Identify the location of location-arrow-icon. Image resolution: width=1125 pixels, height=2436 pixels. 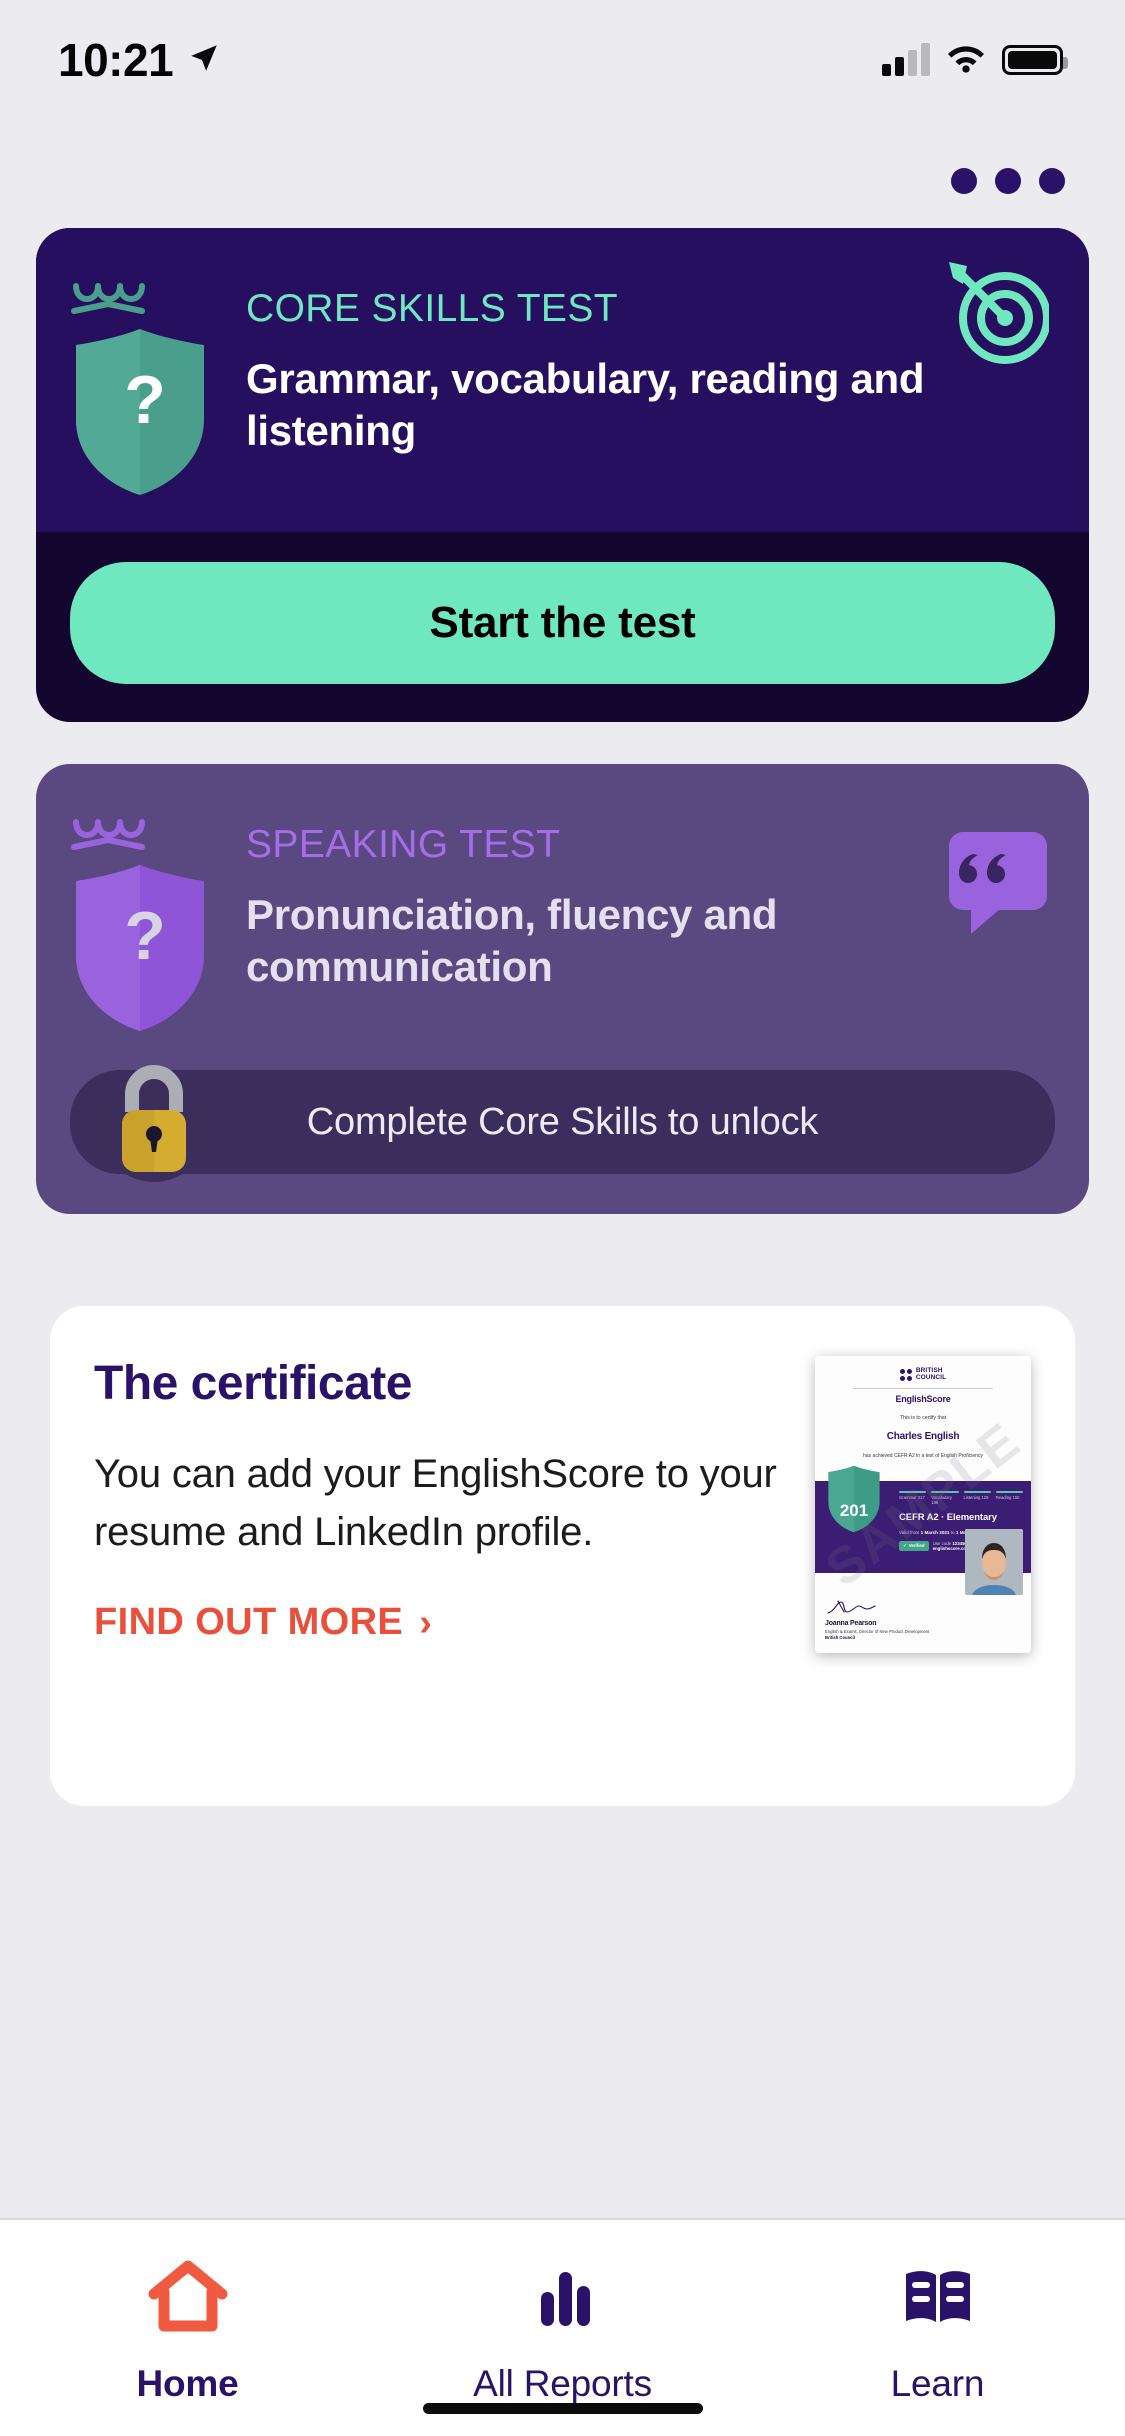
(204, 60).